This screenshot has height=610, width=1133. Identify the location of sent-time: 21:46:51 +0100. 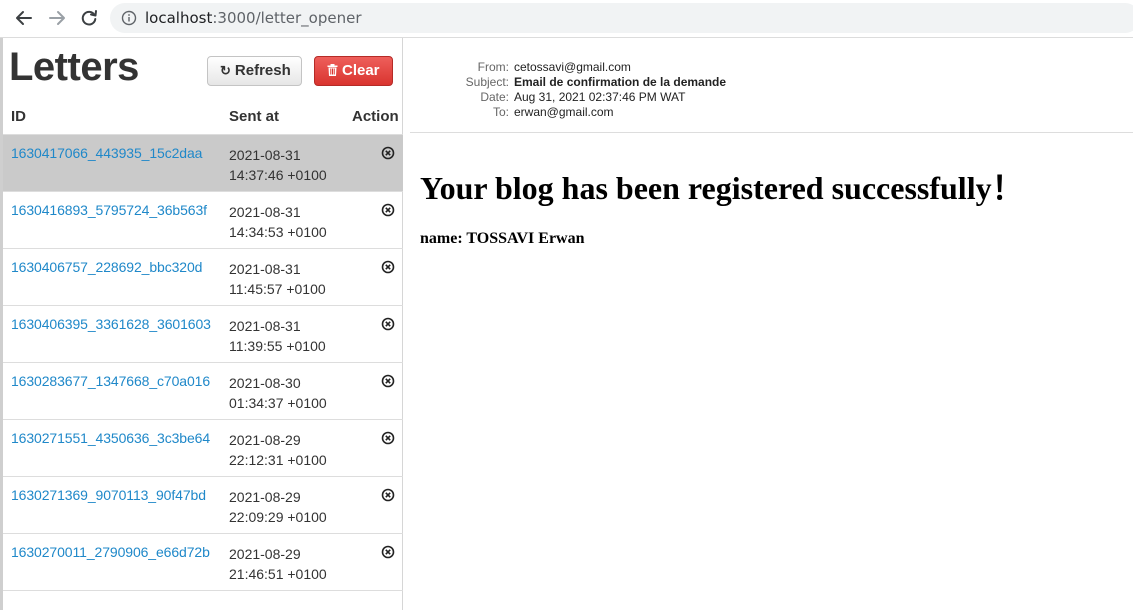
(278, 574).